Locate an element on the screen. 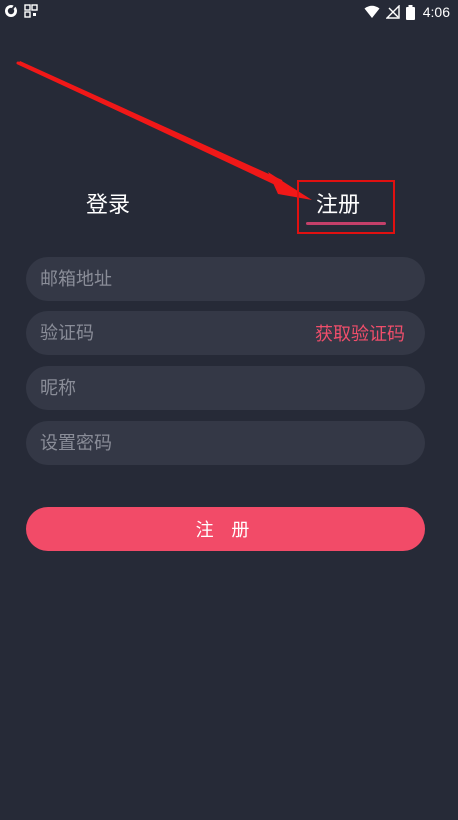 The image size is (458, 820). nickname-input is located at coordinates (225, 388).